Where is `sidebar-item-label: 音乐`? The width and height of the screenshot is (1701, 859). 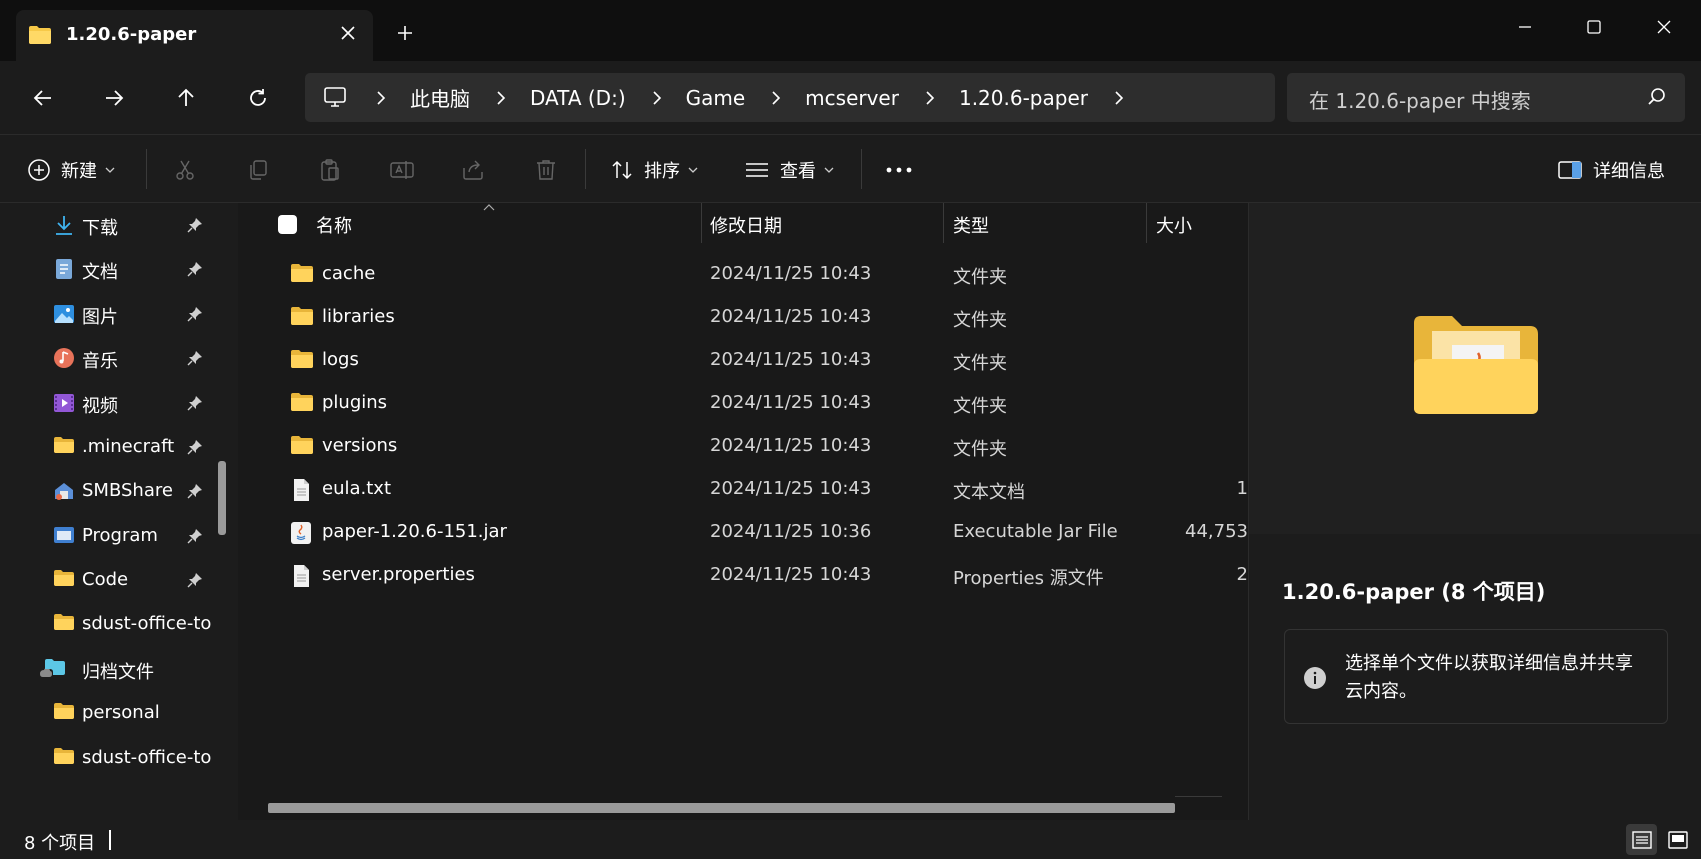
sidebar-item-label: 音乐 is located at coordinates (100, 361).